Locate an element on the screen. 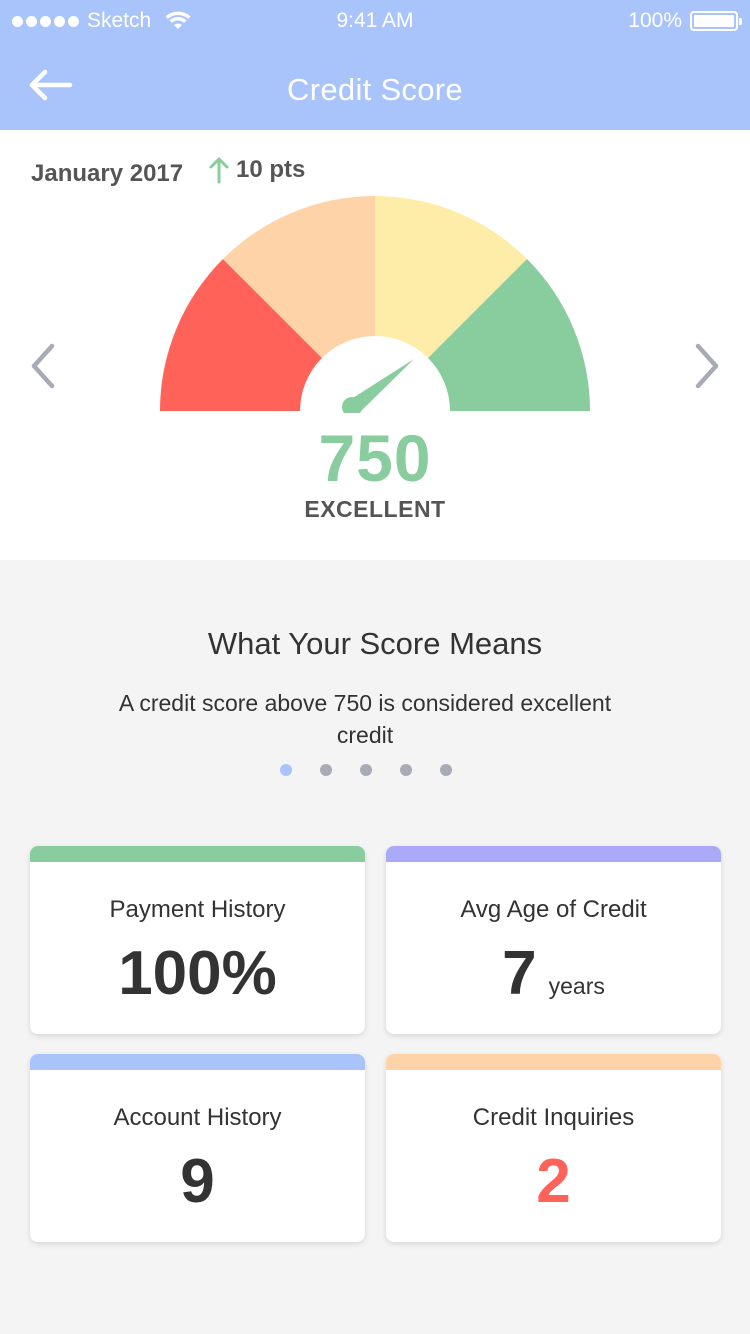  app-header: Sketch 9:41 AM 100% Credit Score is located at coordinates (375, 65).